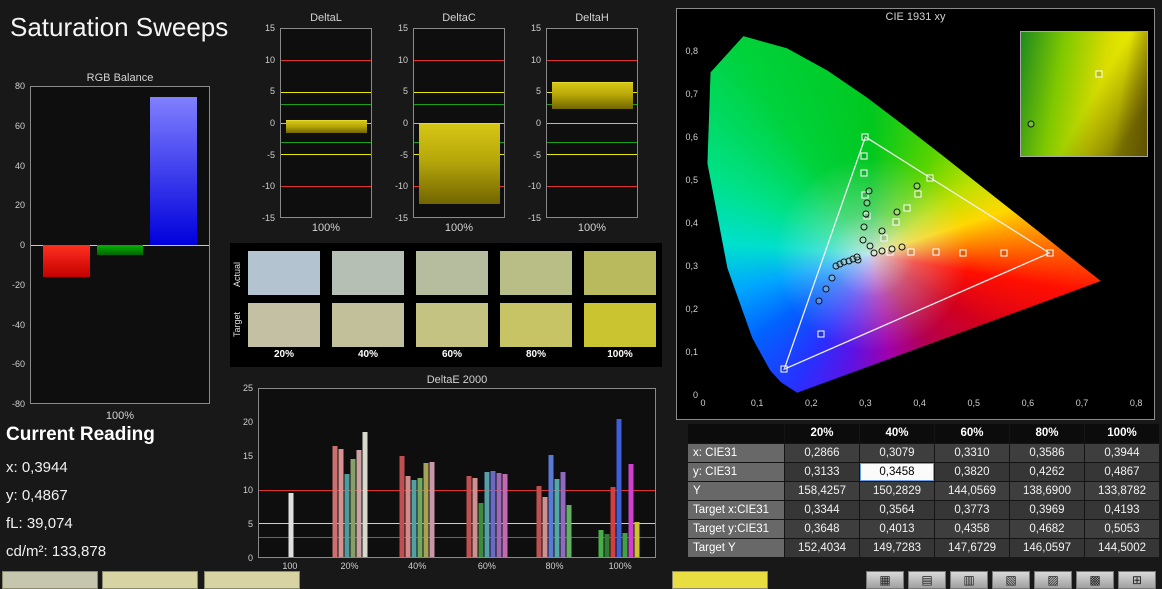  I want to click on layout-button: ▥, so click(969, 580).